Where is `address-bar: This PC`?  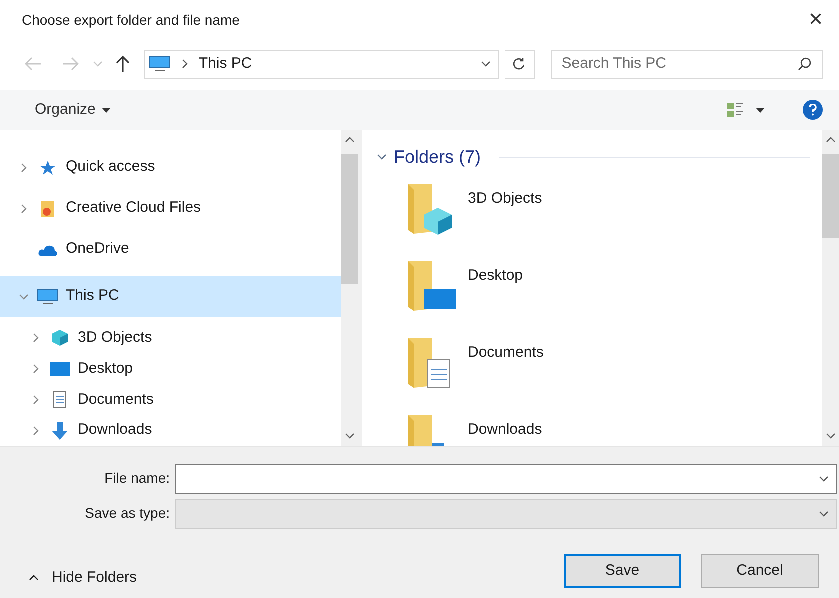
address-bar: This PC is located at coordinates (321, 64).